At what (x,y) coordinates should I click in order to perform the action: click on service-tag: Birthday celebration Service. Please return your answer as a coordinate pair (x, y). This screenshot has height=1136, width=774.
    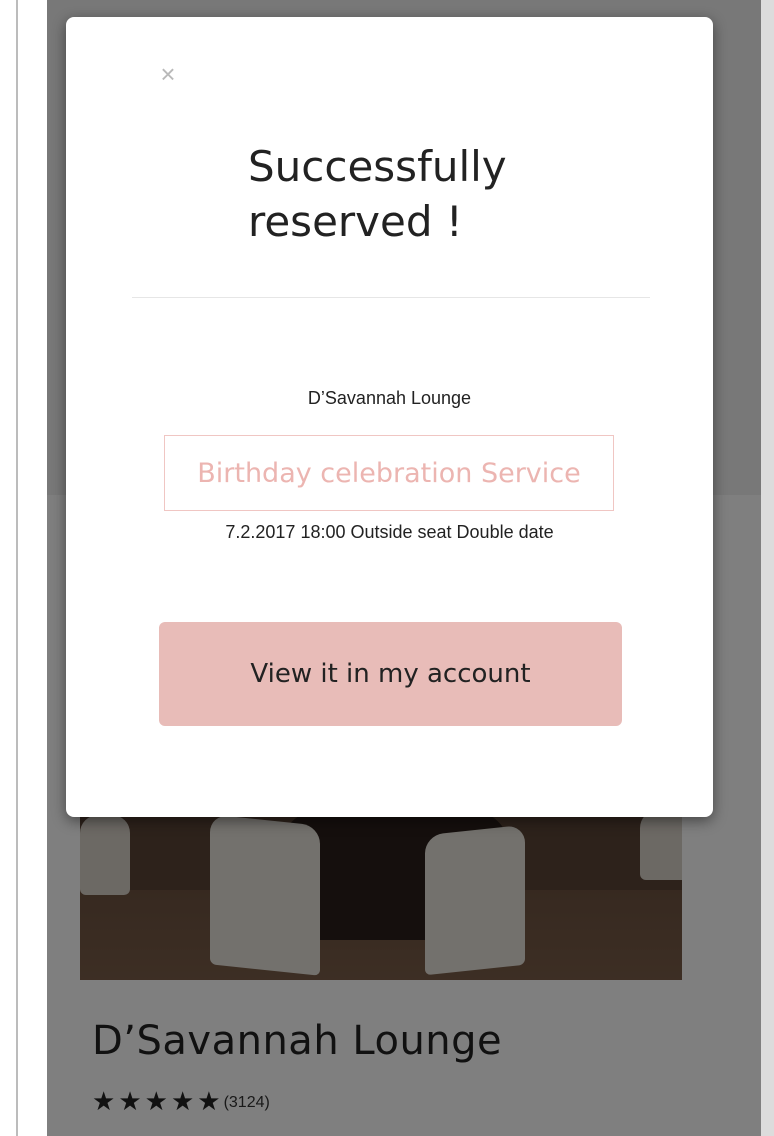
    Looking at the image, I should click on (389, 473).